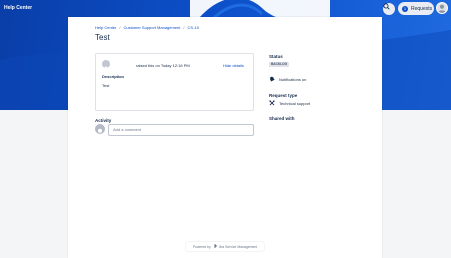  Describe the element at coordinates (181, 130) in the screenshot. I see `add-comment-input: Add a comment` at that location.